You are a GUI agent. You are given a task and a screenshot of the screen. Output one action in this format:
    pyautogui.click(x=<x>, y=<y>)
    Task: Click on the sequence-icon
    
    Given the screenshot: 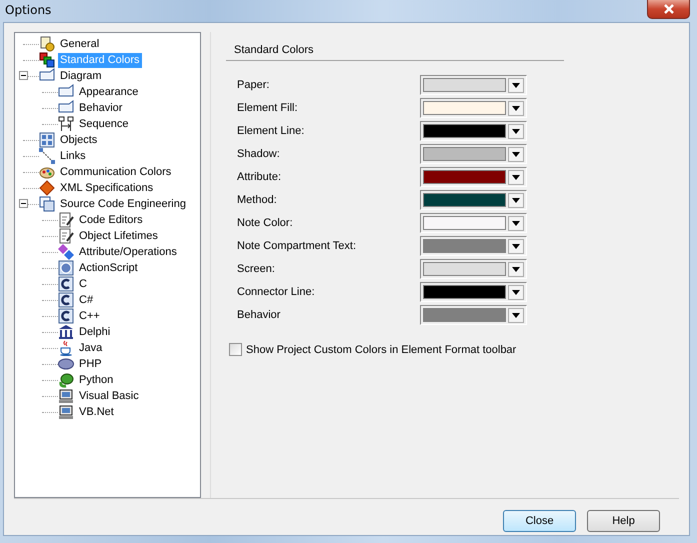 What is the action you would take?
    pyautogui.click(x=66, y=124)
    